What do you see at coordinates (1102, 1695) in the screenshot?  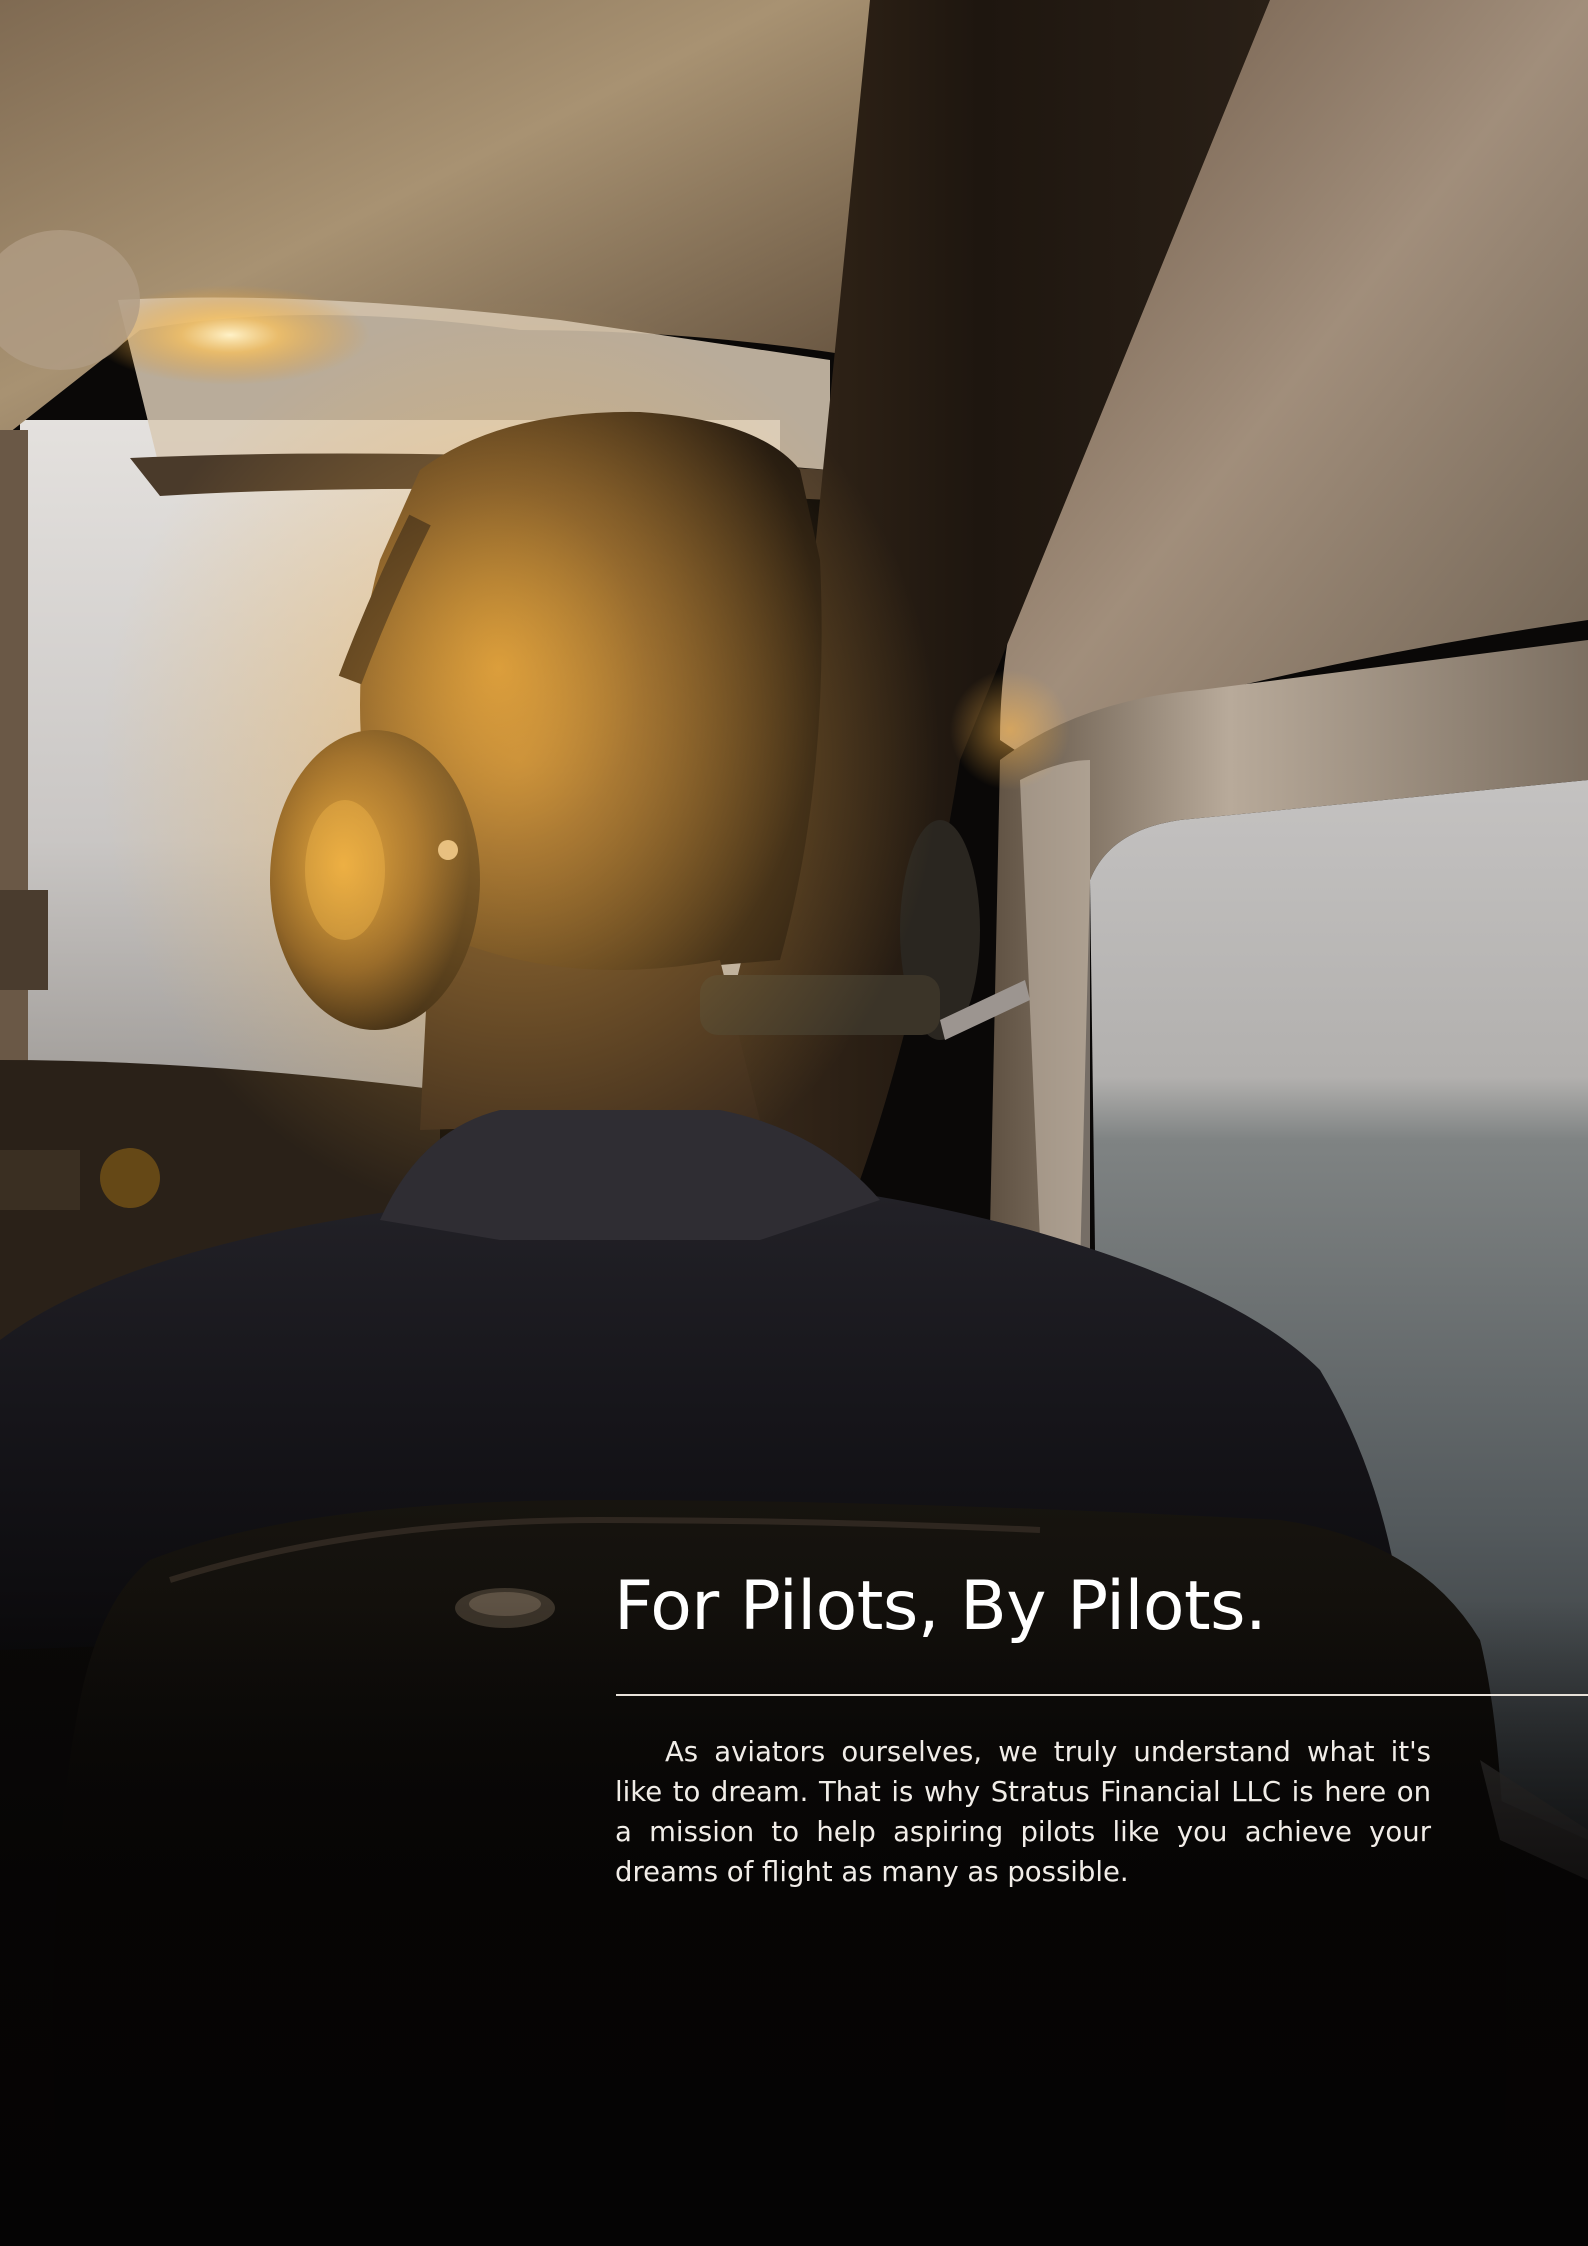 I see `title-divider` at bounding box center [1102, 1695].